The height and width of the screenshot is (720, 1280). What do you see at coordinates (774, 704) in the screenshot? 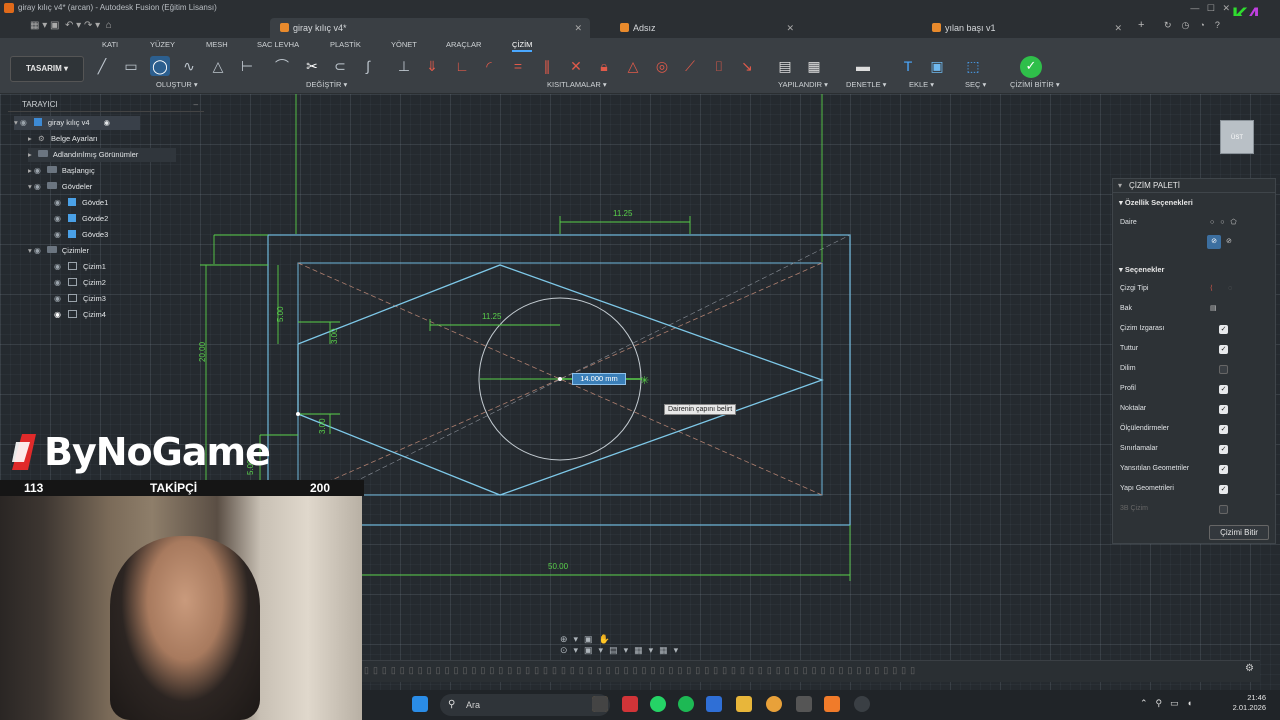
I see `chrome-icon` at bounding box center [774, 704].